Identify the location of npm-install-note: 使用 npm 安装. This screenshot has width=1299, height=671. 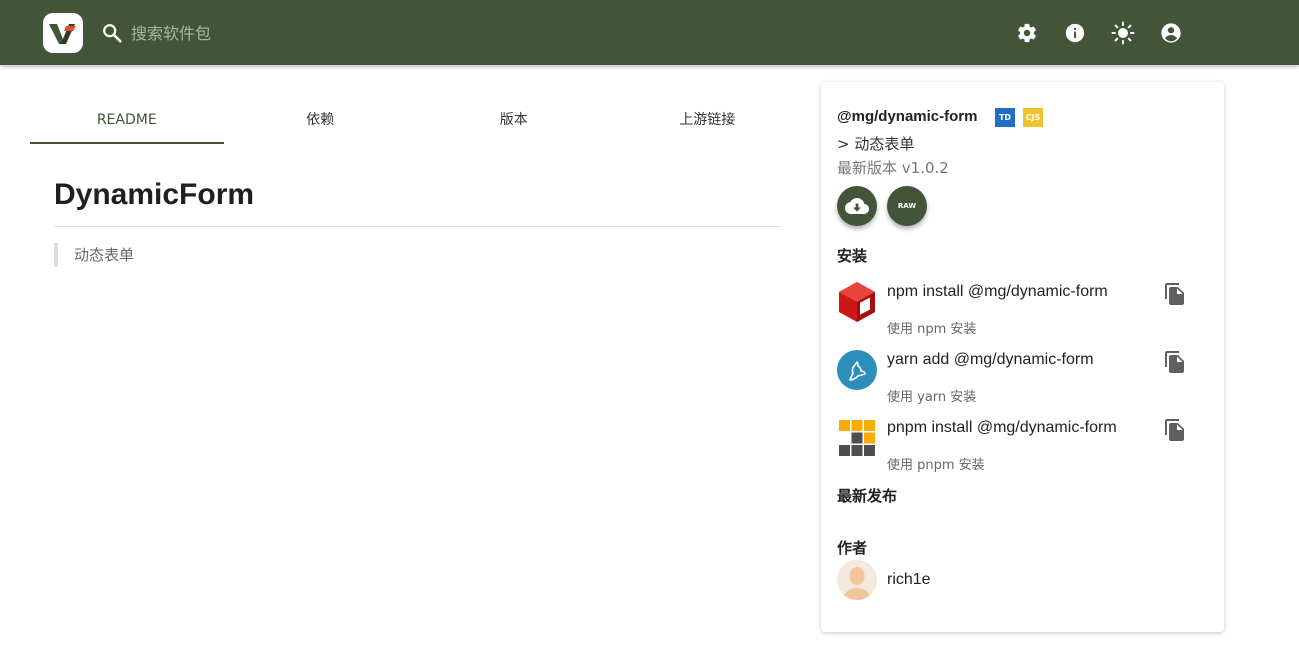
(932, 329).